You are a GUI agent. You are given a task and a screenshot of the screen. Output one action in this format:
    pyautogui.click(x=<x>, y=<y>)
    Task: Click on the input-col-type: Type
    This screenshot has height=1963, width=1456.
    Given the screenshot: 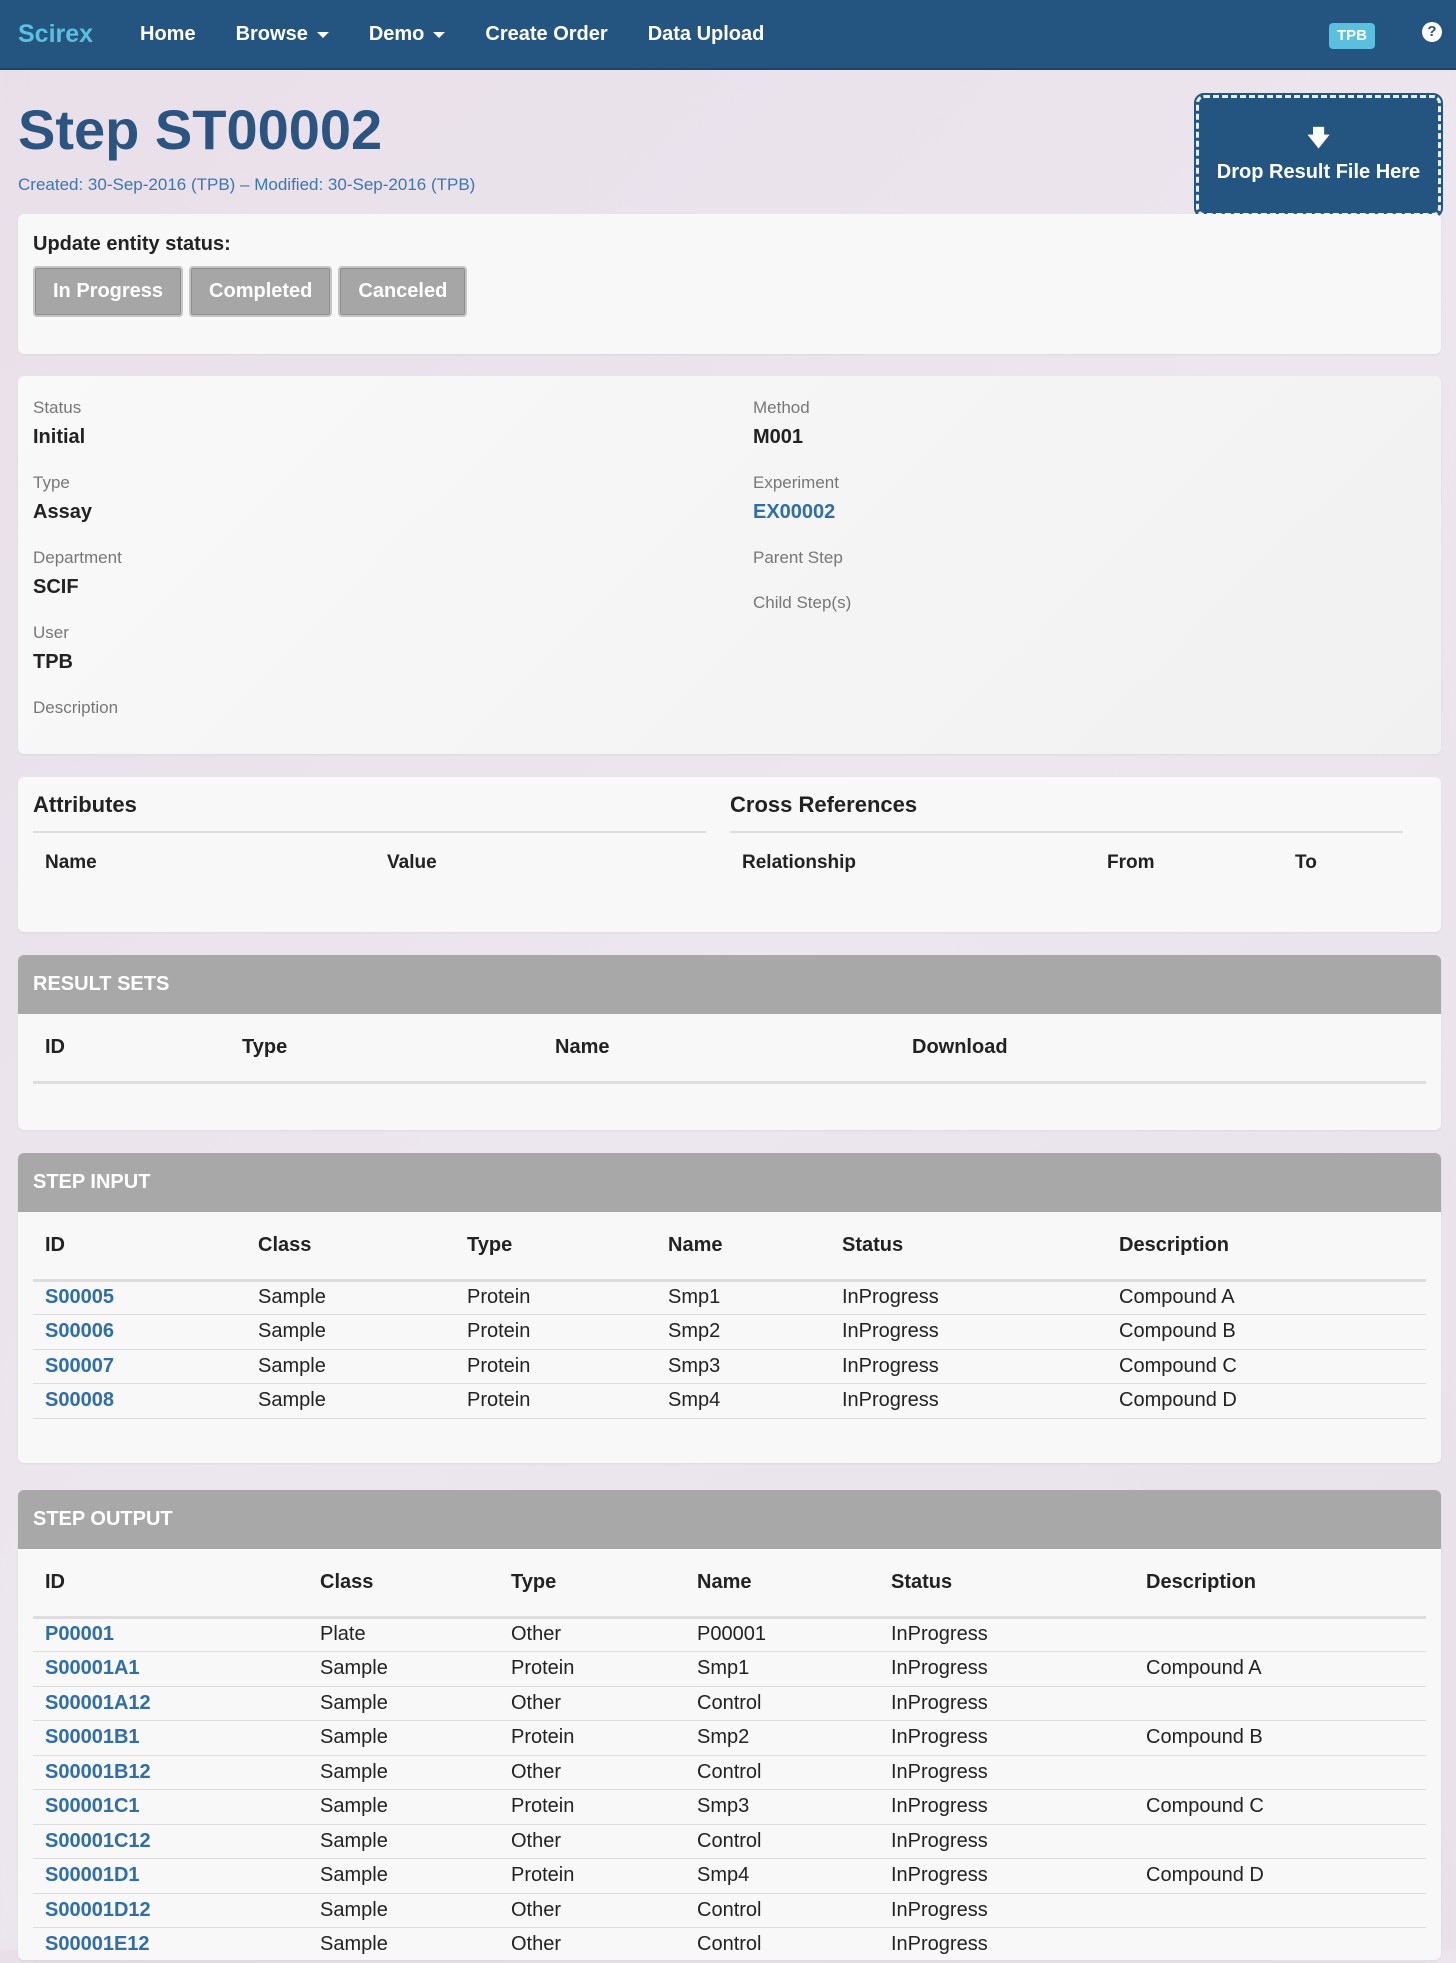 What is the action you would take?
    pyautogui.click(x=555, y=1247)
    